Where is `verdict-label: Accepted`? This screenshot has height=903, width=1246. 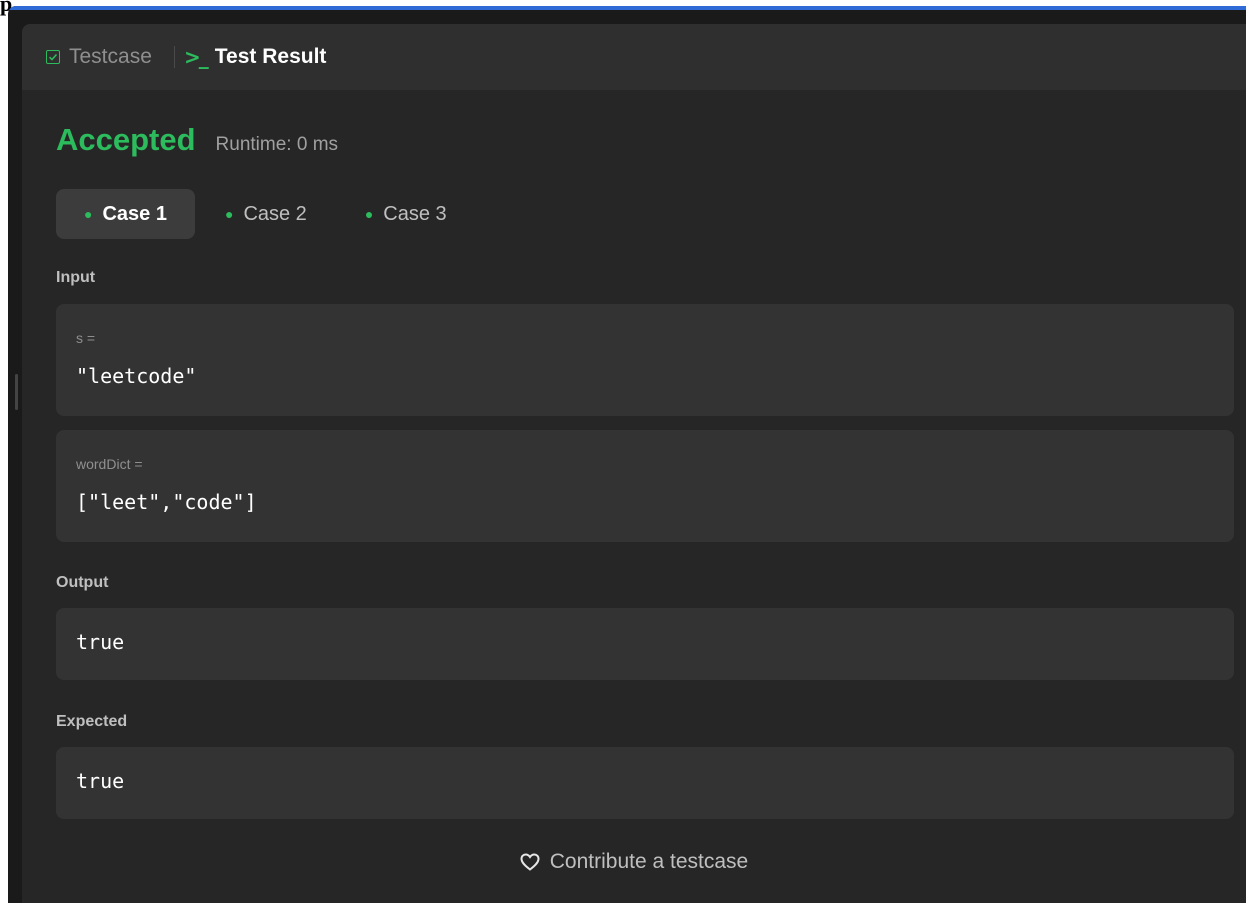 verdict-label: Accepted is located at coordinates (126, 139).